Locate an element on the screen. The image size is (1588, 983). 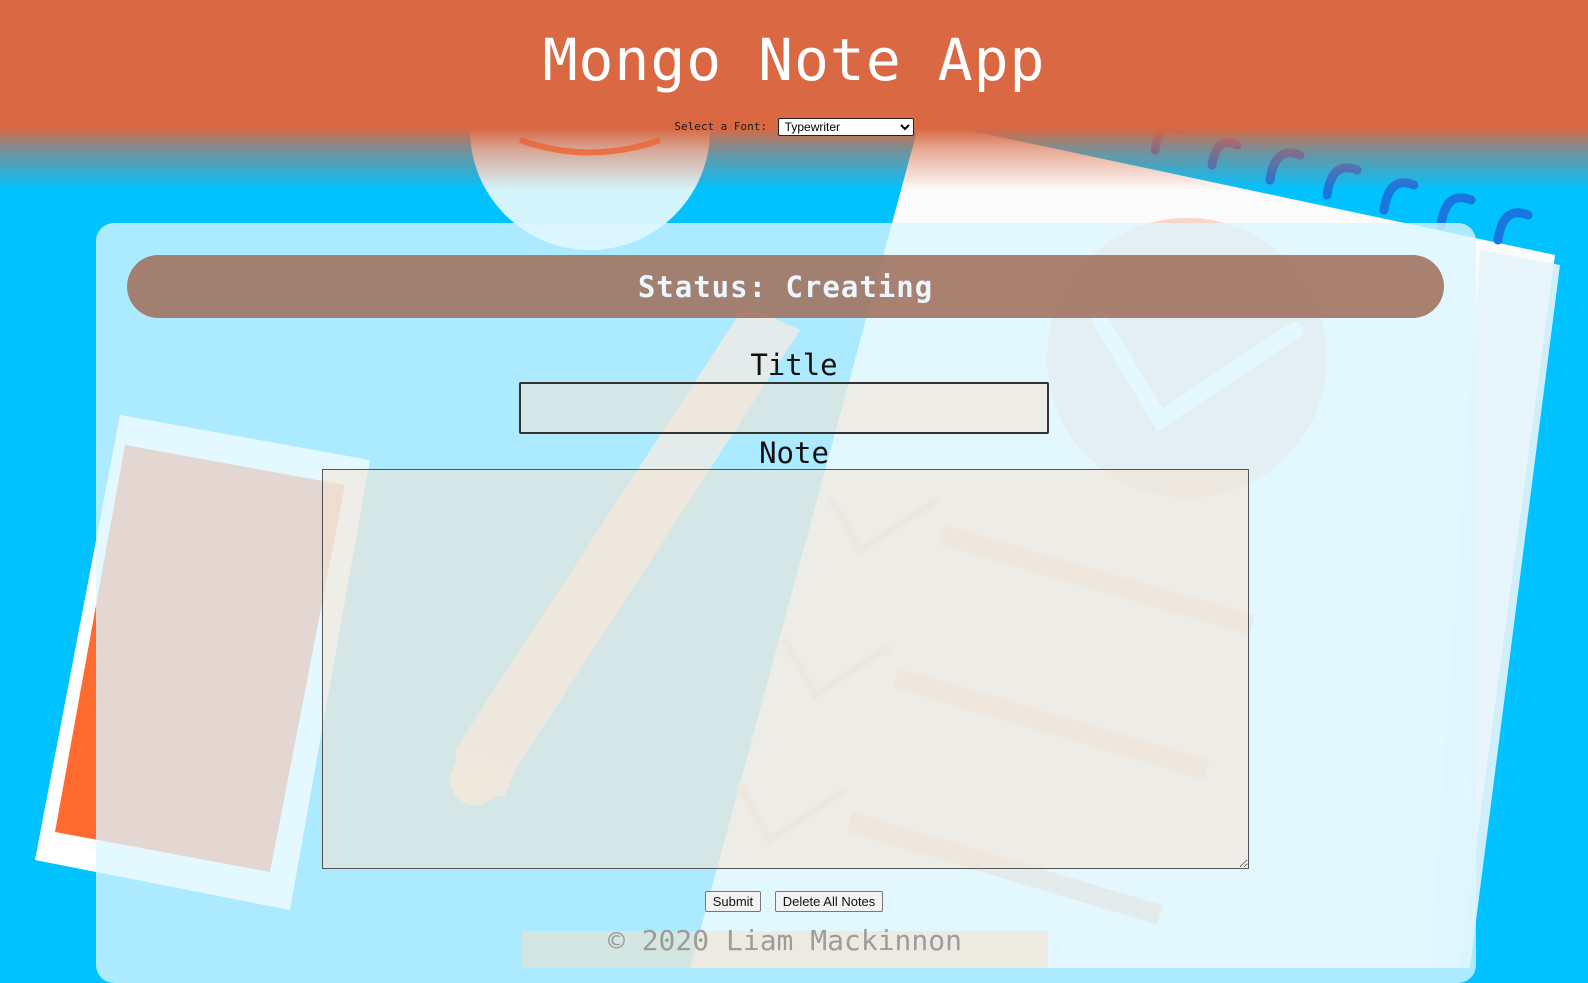
delete-all-notes-button: Delete All Notes is located at coordinates (829, 901).